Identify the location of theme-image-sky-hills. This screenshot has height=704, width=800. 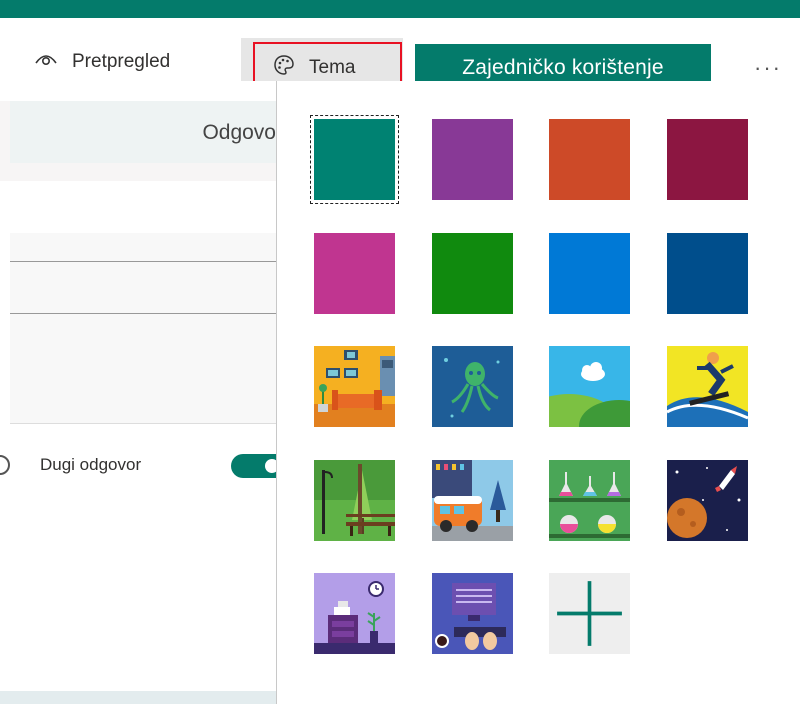
(589, 386).